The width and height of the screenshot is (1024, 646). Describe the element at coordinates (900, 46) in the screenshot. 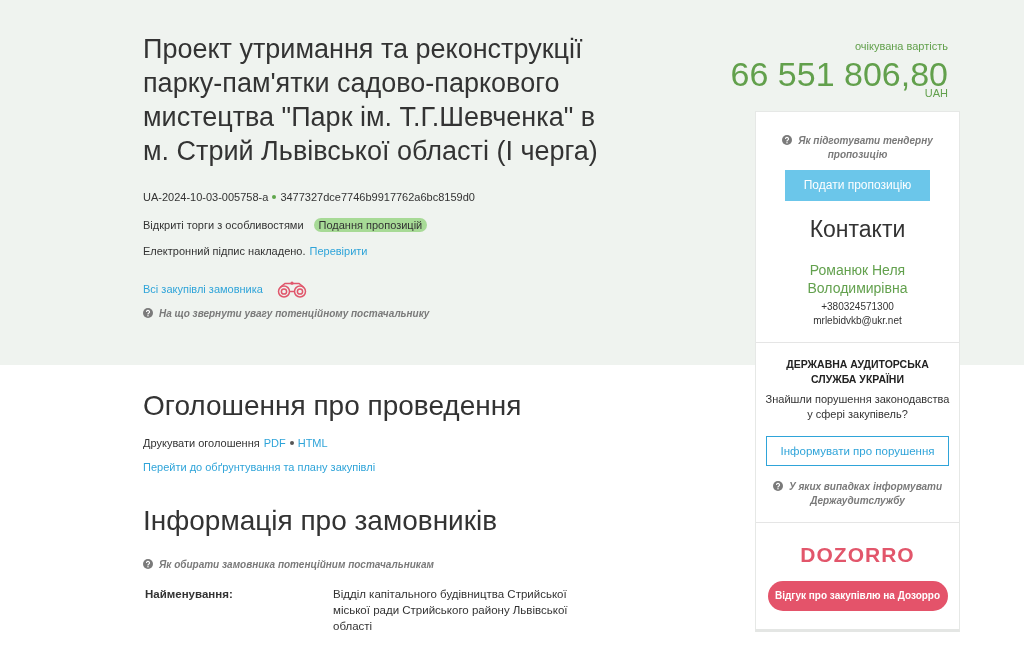

I see `value-label: очікувана вартість` at that location.